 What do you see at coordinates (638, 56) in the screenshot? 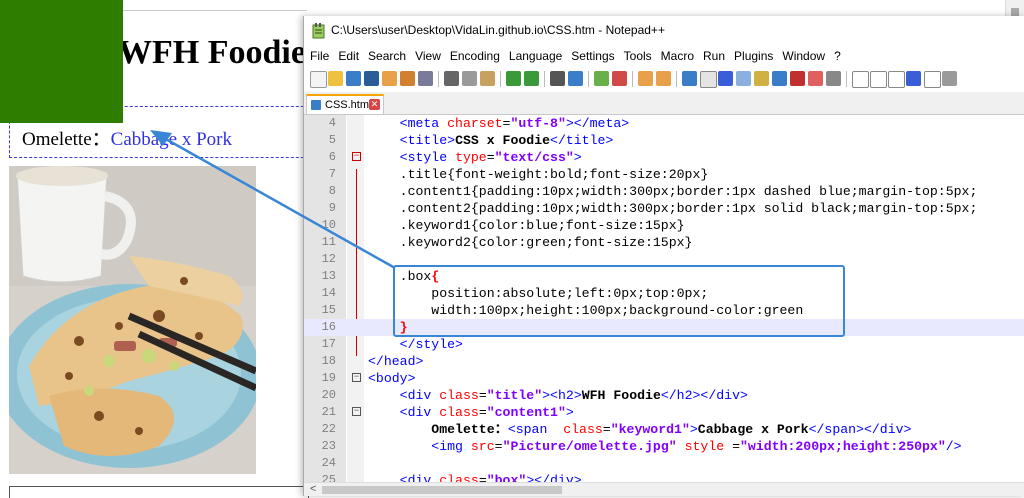
I see `menu-tools: Tools` at bounding box center [638, 56].